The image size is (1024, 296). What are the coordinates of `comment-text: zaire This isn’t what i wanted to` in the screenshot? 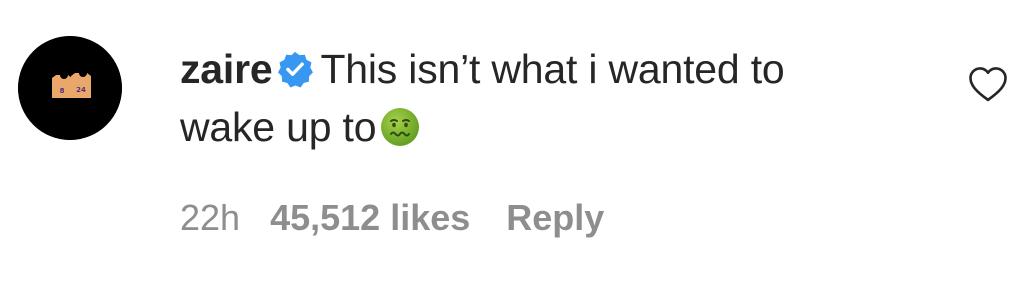 It's located at (540, 69).